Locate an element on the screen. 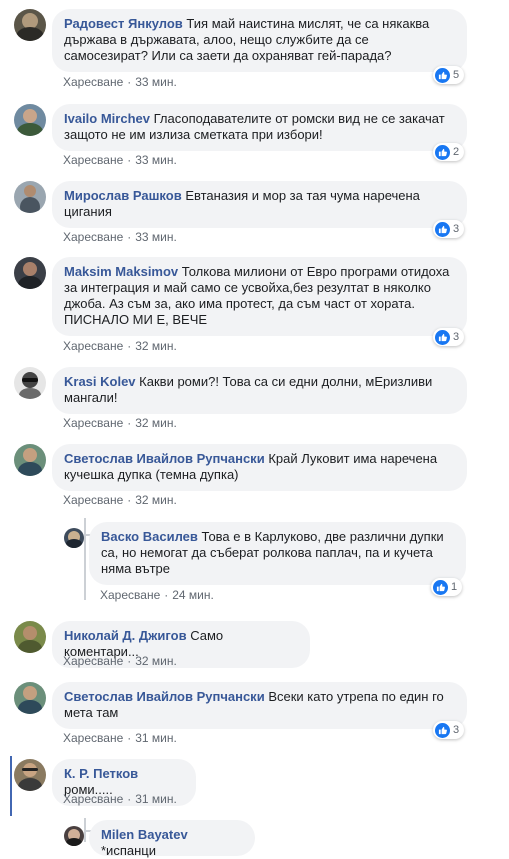  reaction-count: 5 is located at coordinates (449, 75).